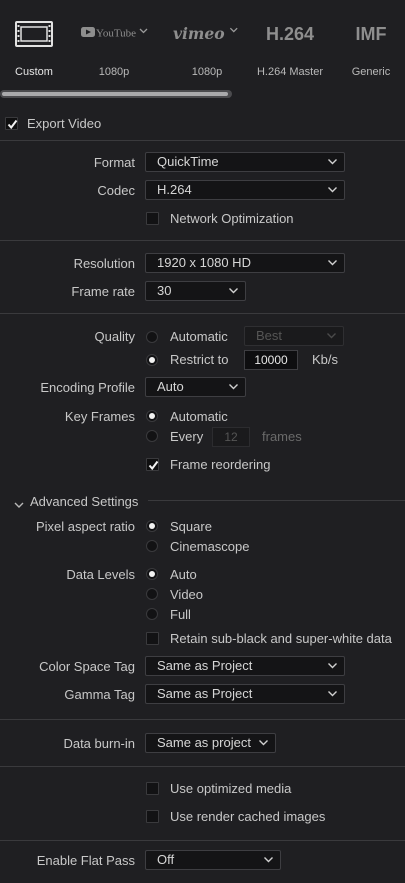  I want to click on export-video-label: Export Video, so click(64, 123).